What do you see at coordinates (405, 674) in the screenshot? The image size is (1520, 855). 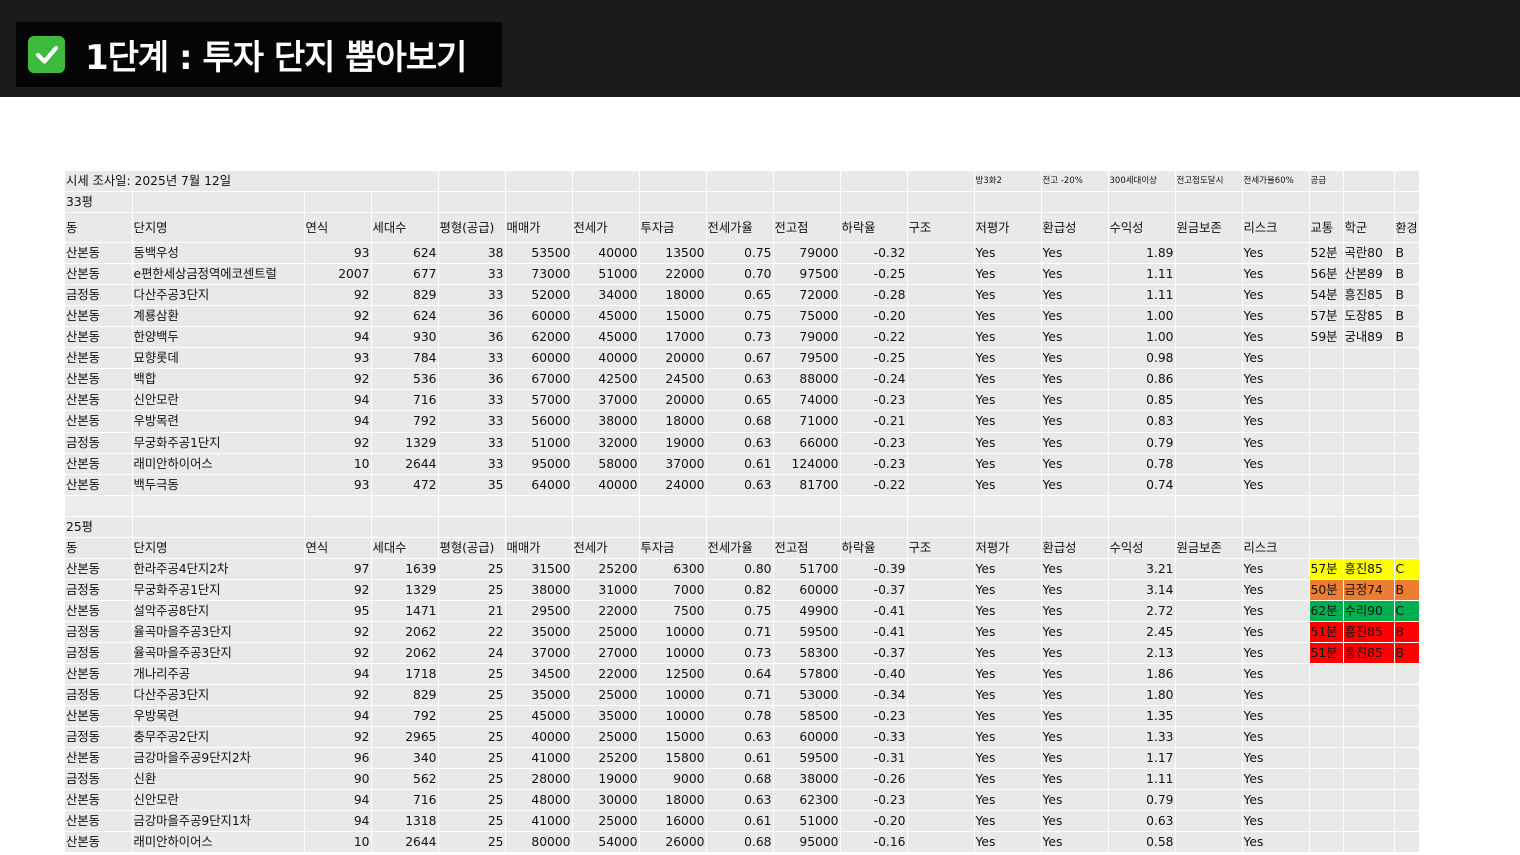 I see `table-cell: 1718` at bounding box center [405, 674].